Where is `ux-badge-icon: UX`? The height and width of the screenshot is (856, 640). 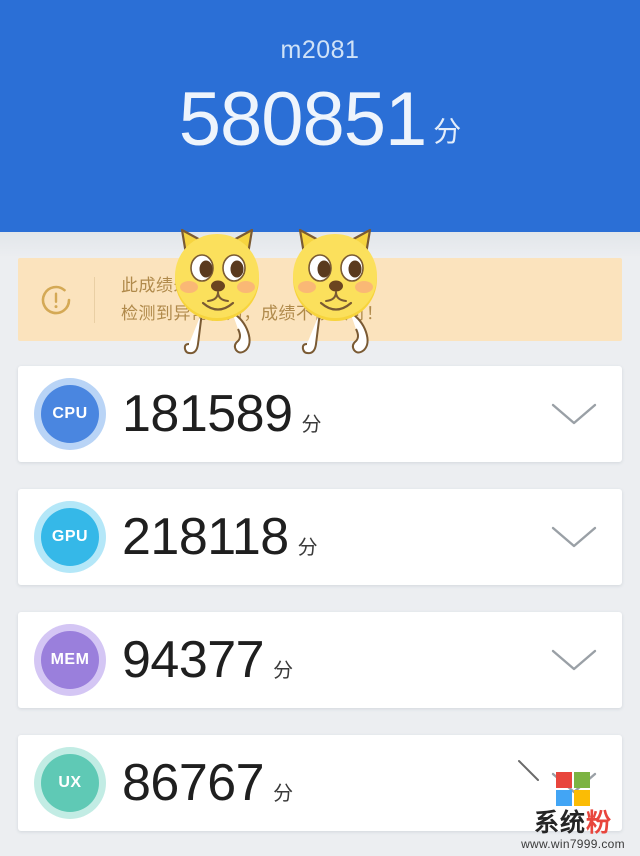
ux-badge-icon: UX is located at coordinates (70, 783).